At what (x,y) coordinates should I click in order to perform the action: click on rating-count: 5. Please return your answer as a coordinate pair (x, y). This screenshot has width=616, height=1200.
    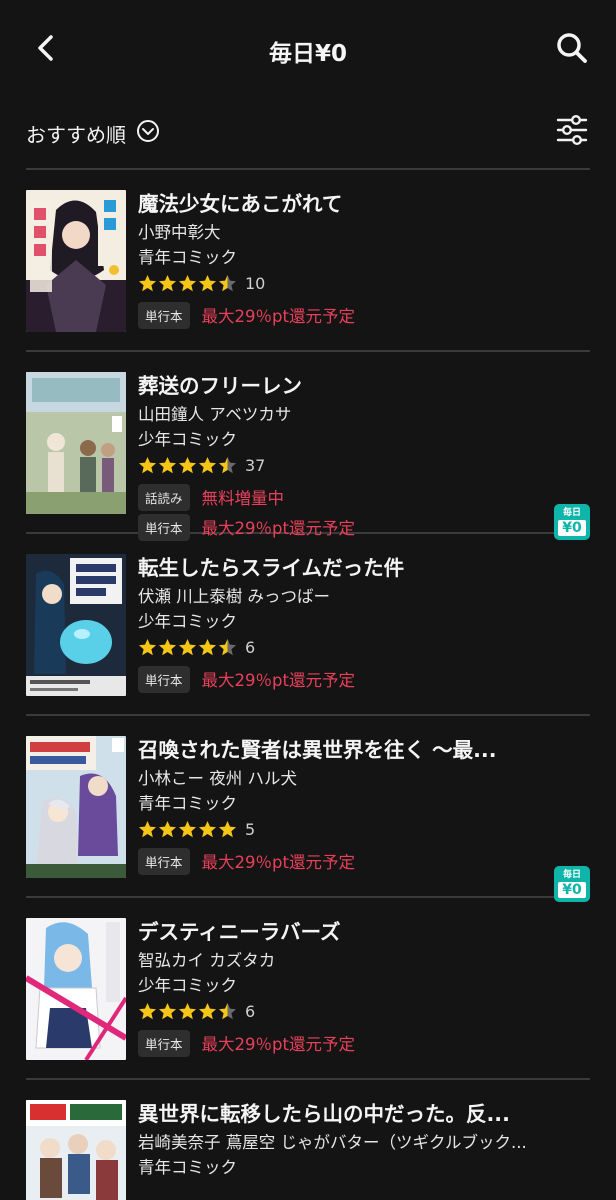
    Looking at the image, I should click on (250, 829).